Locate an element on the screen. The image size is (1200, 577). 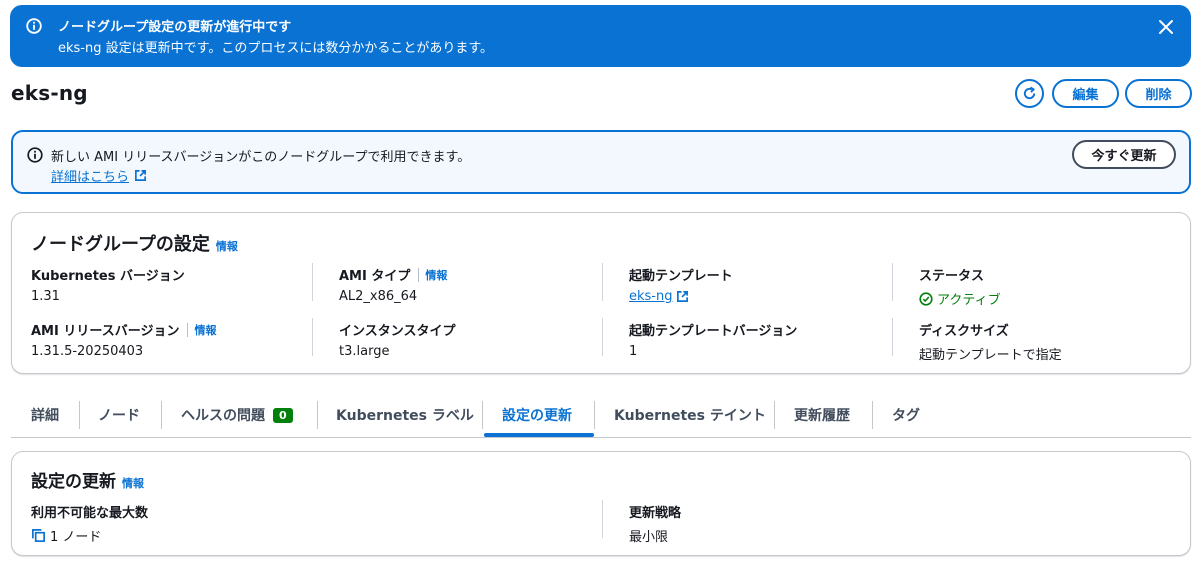
status-text: アクティブ is located at coordinates (969, 300).